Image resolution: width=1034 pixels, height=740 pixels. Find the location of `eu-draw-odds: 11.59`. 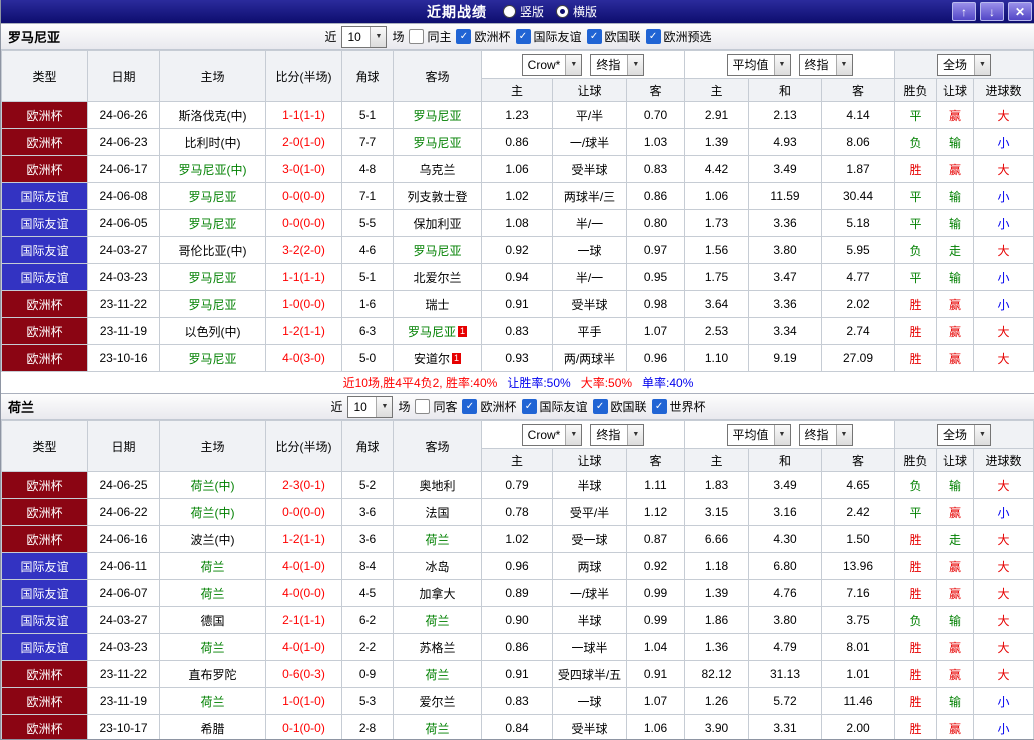

eu-draw-odds: 11.59 is located at coordinates (785, 196).